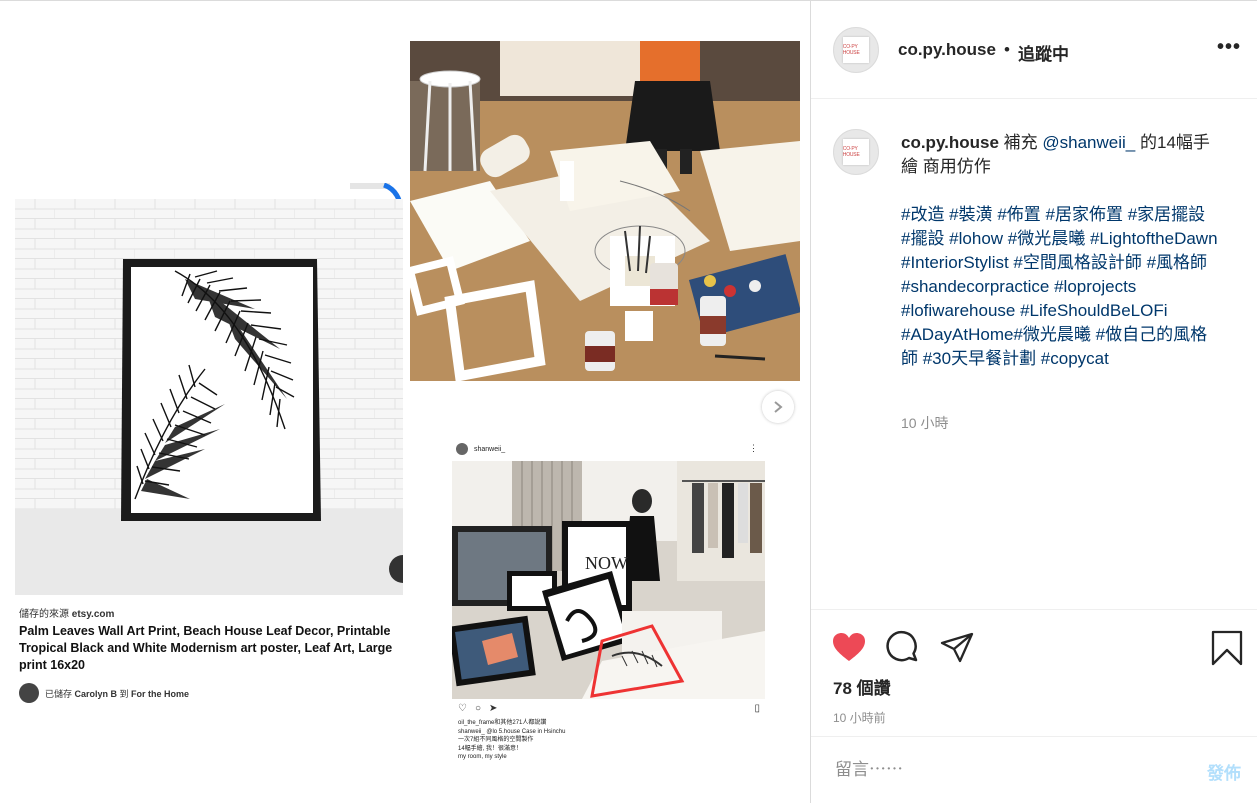 The image size is (1257, 805). What do you see at coordinates (124, 693) in the screenshot?
I see `pin-saved-mid: 到` at bounding box center [124, 693].